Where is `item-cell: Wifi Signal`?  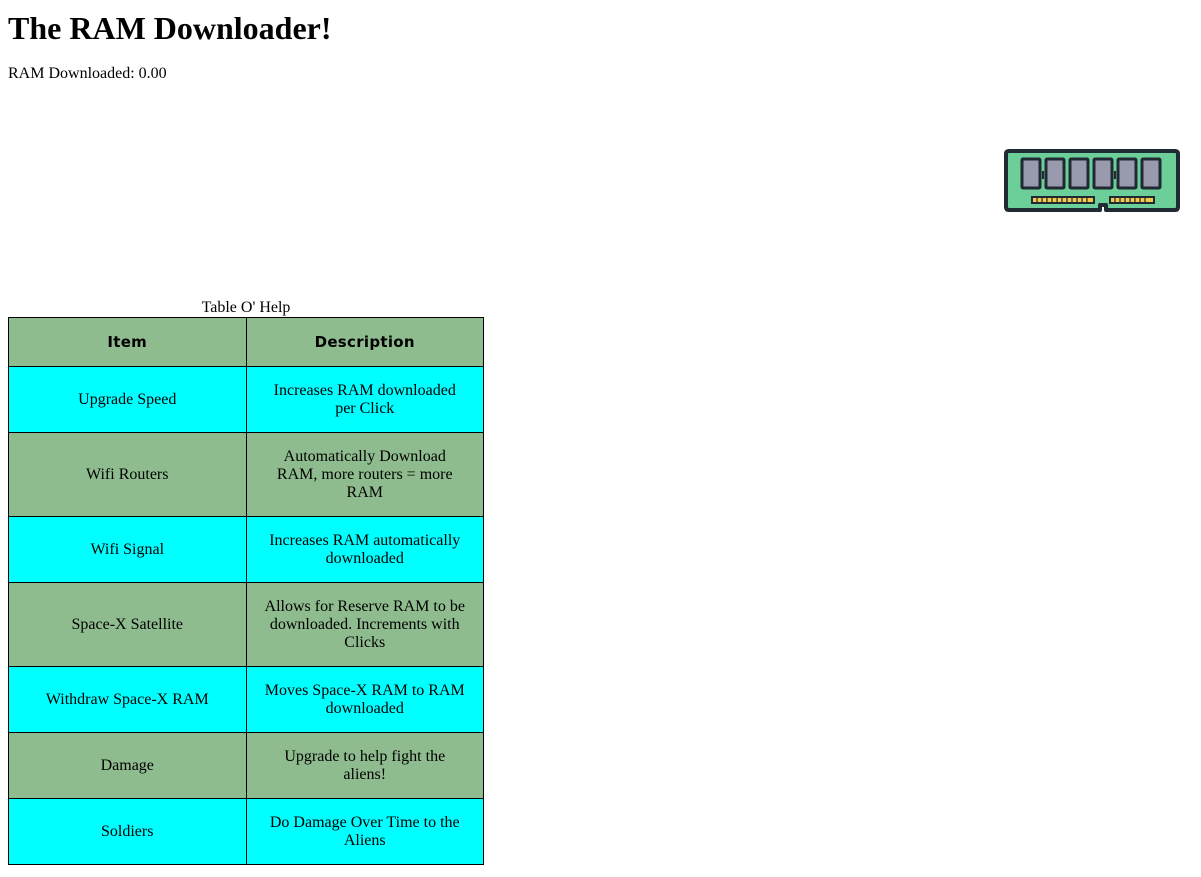 item-cell: Wifi Signal is located at coordinates (127, 549).